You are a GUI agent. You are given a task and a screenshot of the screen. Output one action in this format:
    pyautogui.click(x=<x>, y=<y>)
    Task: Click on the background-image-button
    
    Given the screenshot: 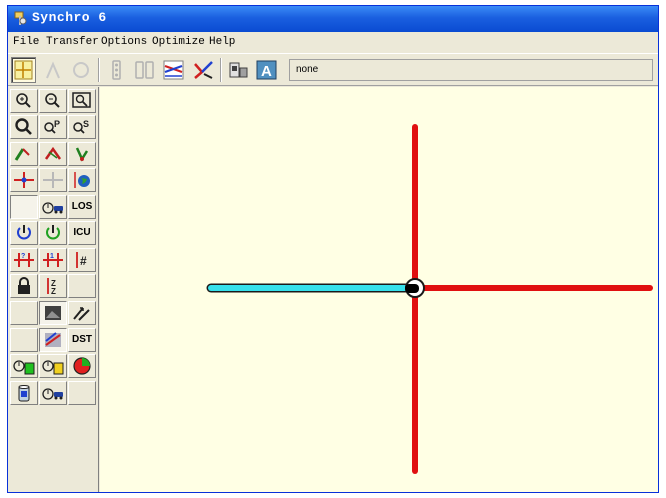 What is the action you would take?
    pyautogui.click(x=53, y=313)
    